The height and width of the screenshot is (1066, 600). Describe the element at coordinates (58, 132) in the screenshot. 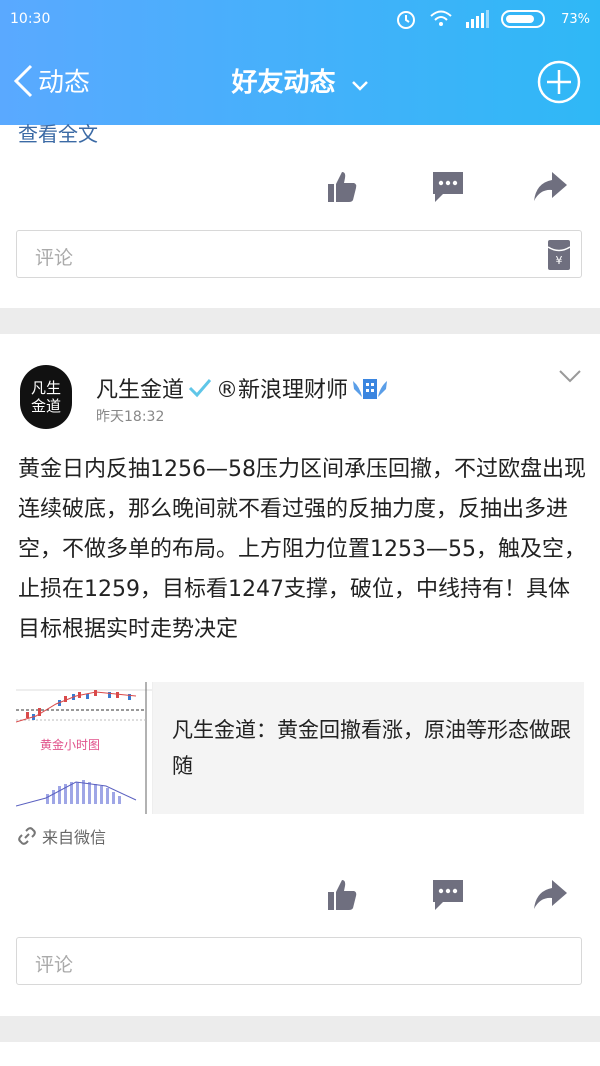

I see `read-more-link: 查看全文` at that location.